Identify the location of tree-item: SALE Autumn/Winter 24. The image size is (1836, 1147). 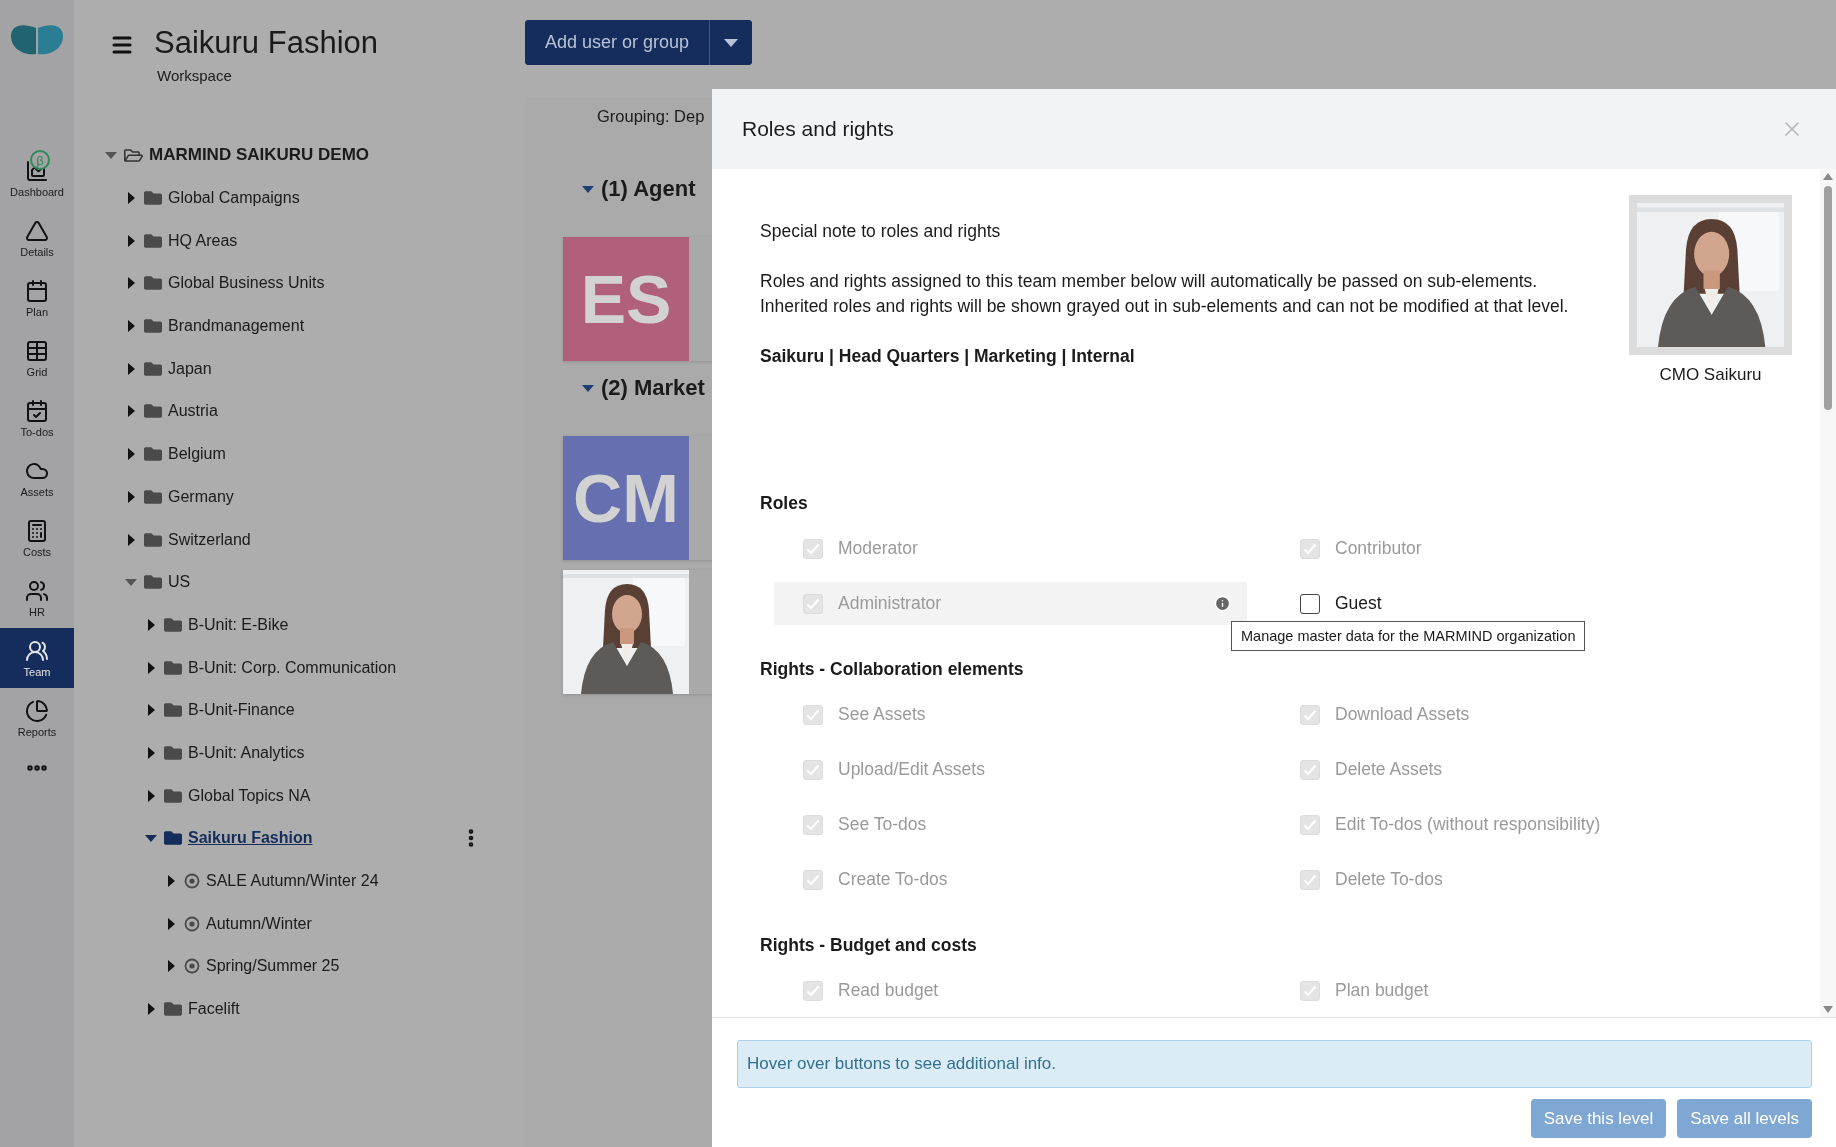
(292, 881).